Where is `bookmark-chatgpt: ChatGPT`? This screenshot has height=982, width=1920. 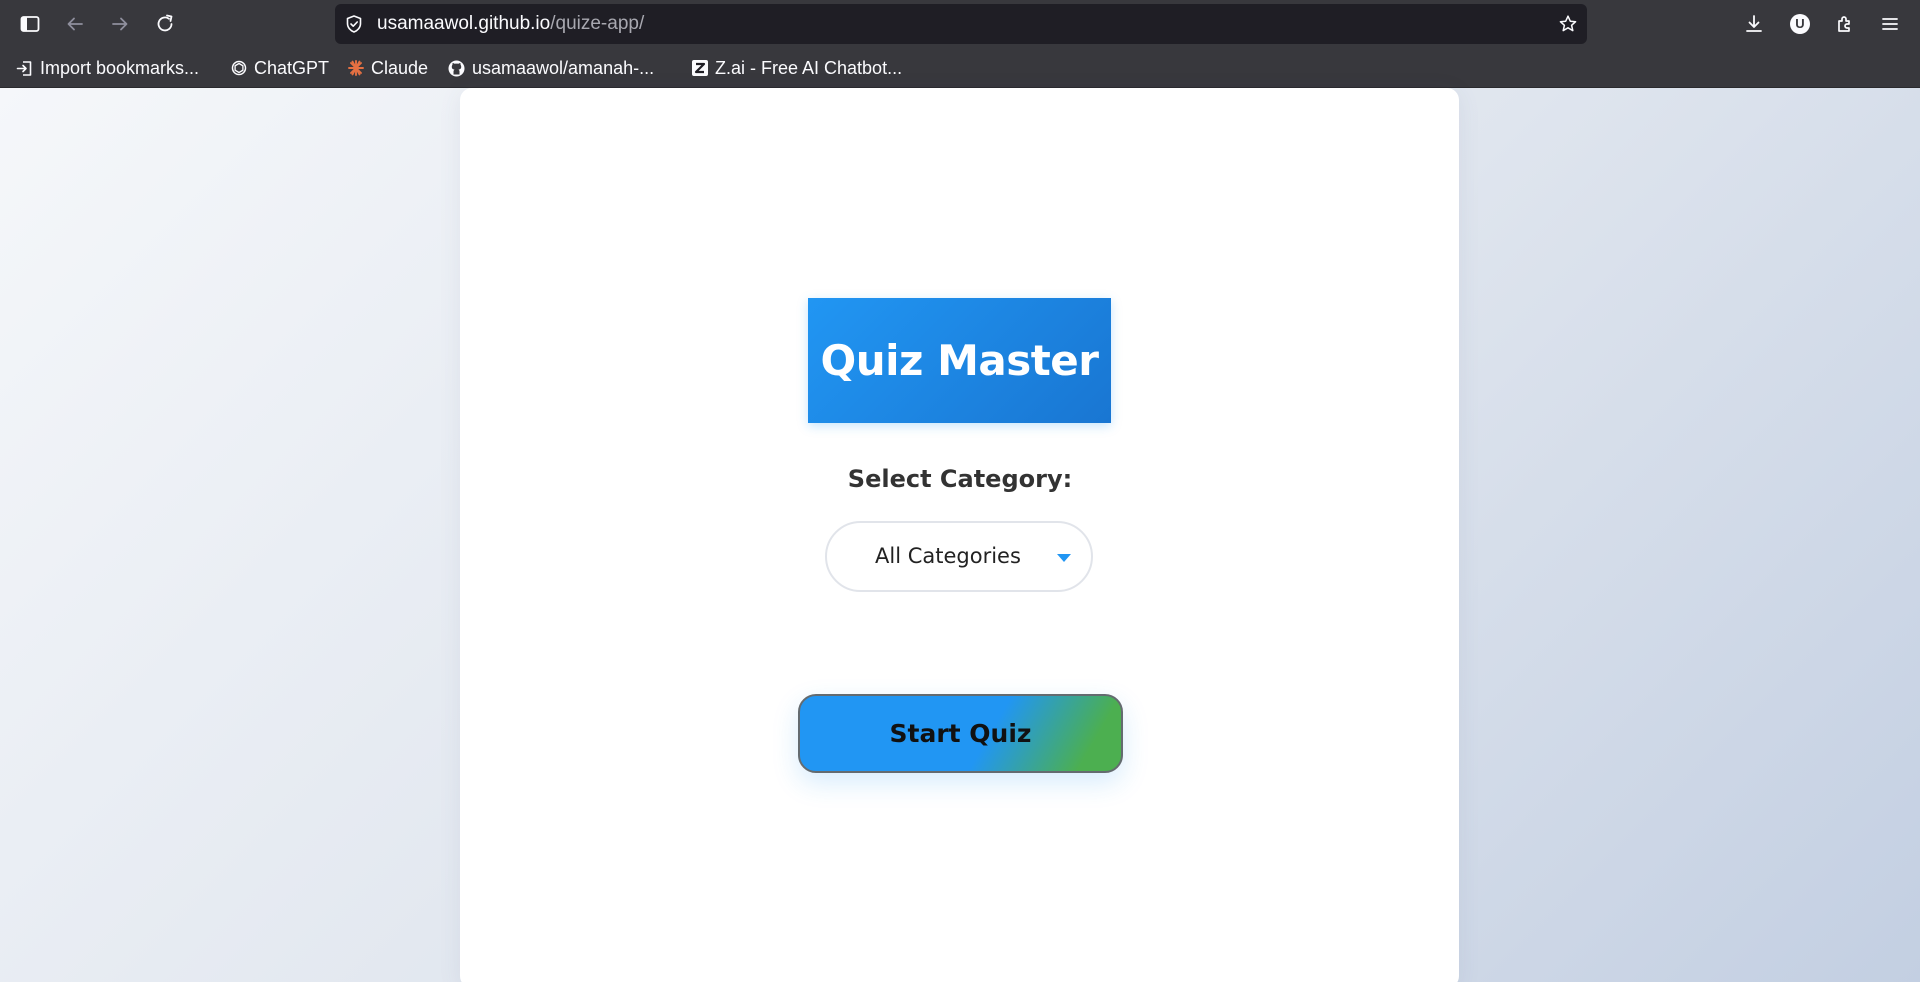
bookmark-chatgpt: ChatGPT is located at coordinates (279, 68).